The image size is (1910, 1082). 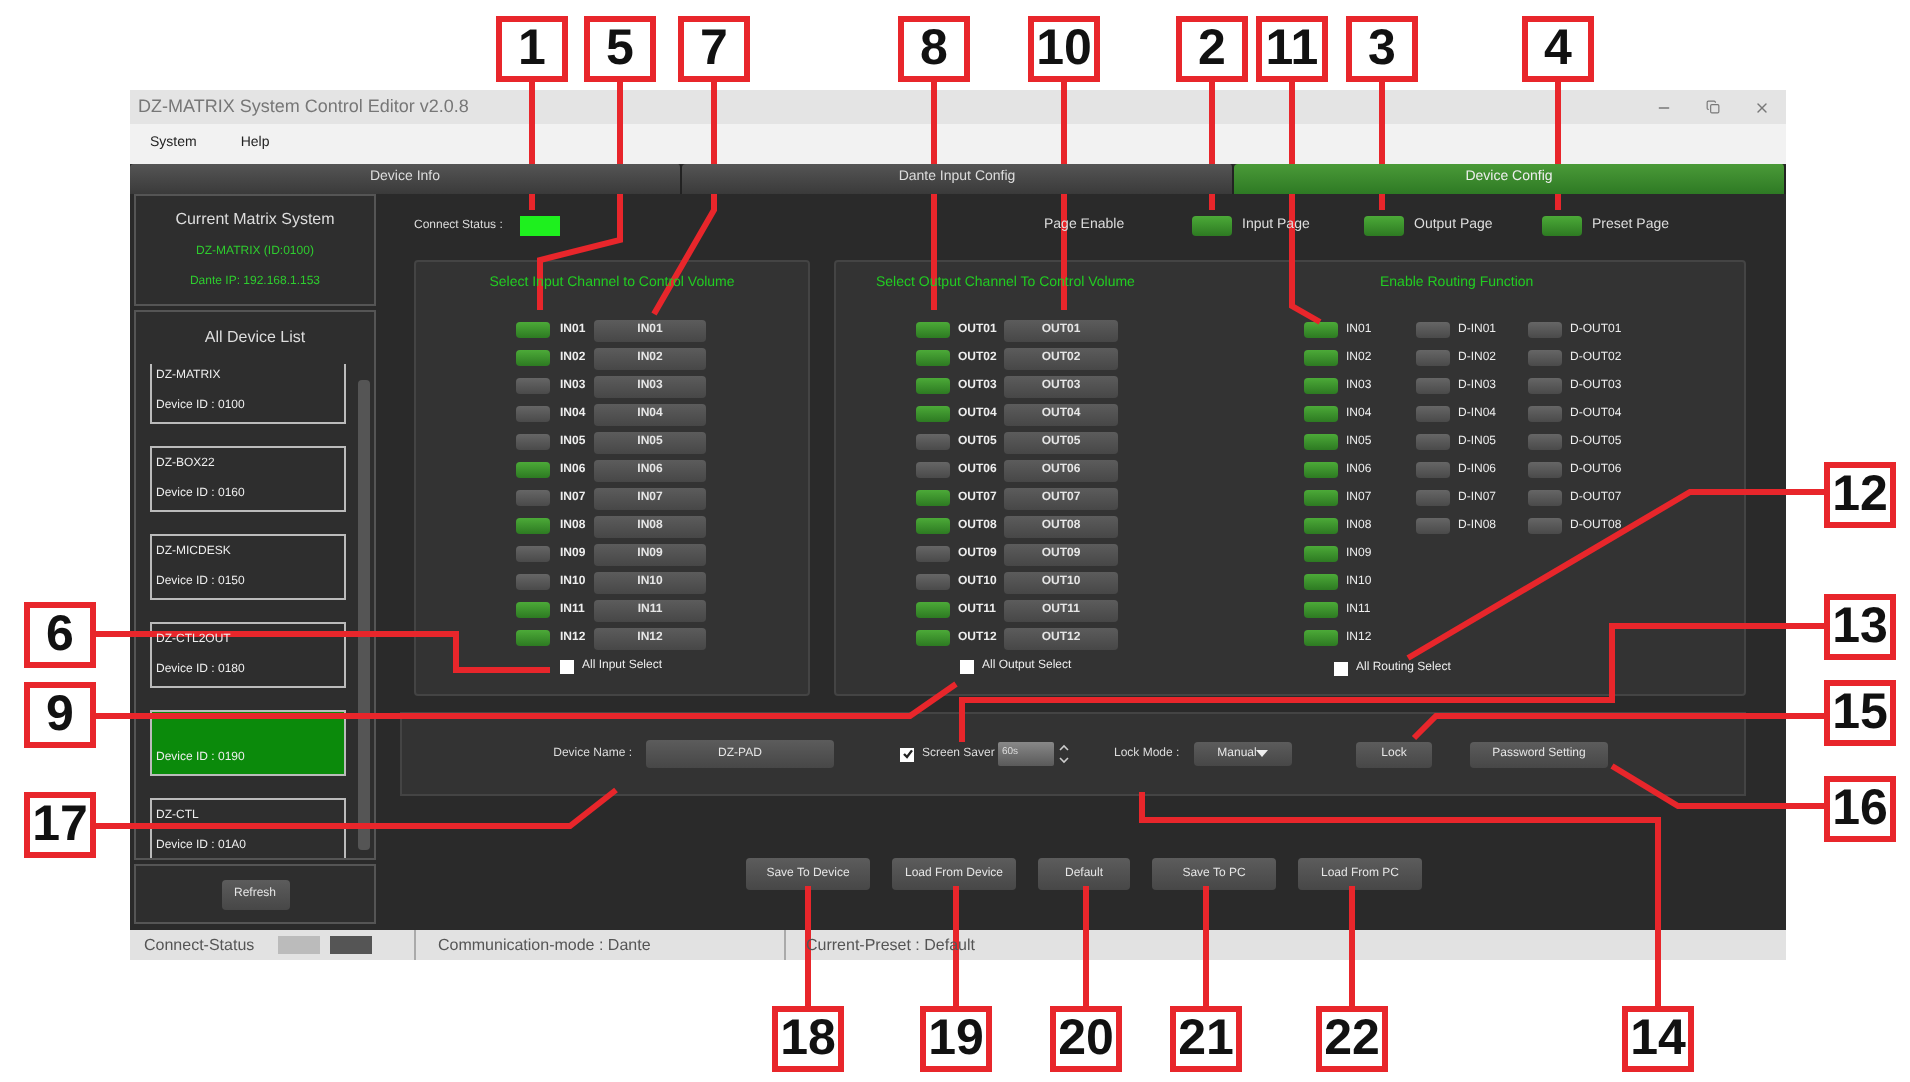 I want to click on close-icon, so click(x=1762, y=107).